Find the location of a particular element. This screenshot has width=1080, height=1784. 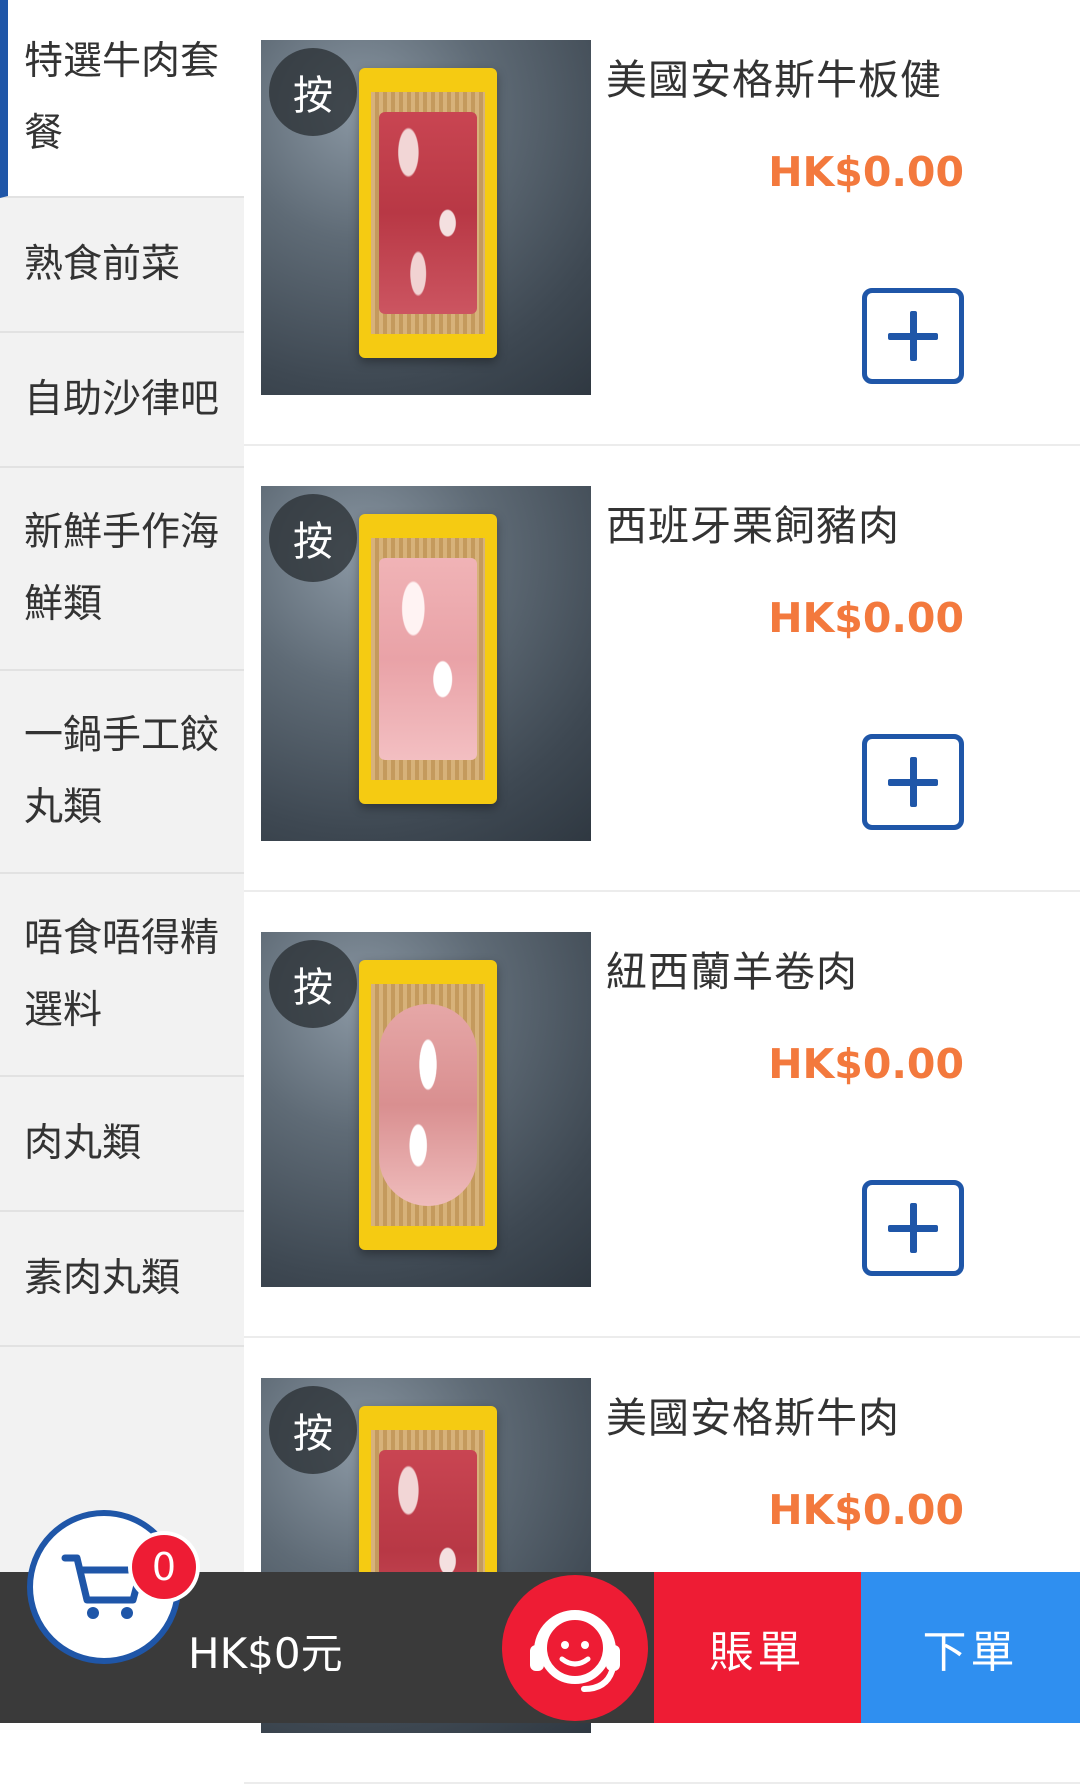

cart-total: HK$0元 is located at coordinates (265, 1653).